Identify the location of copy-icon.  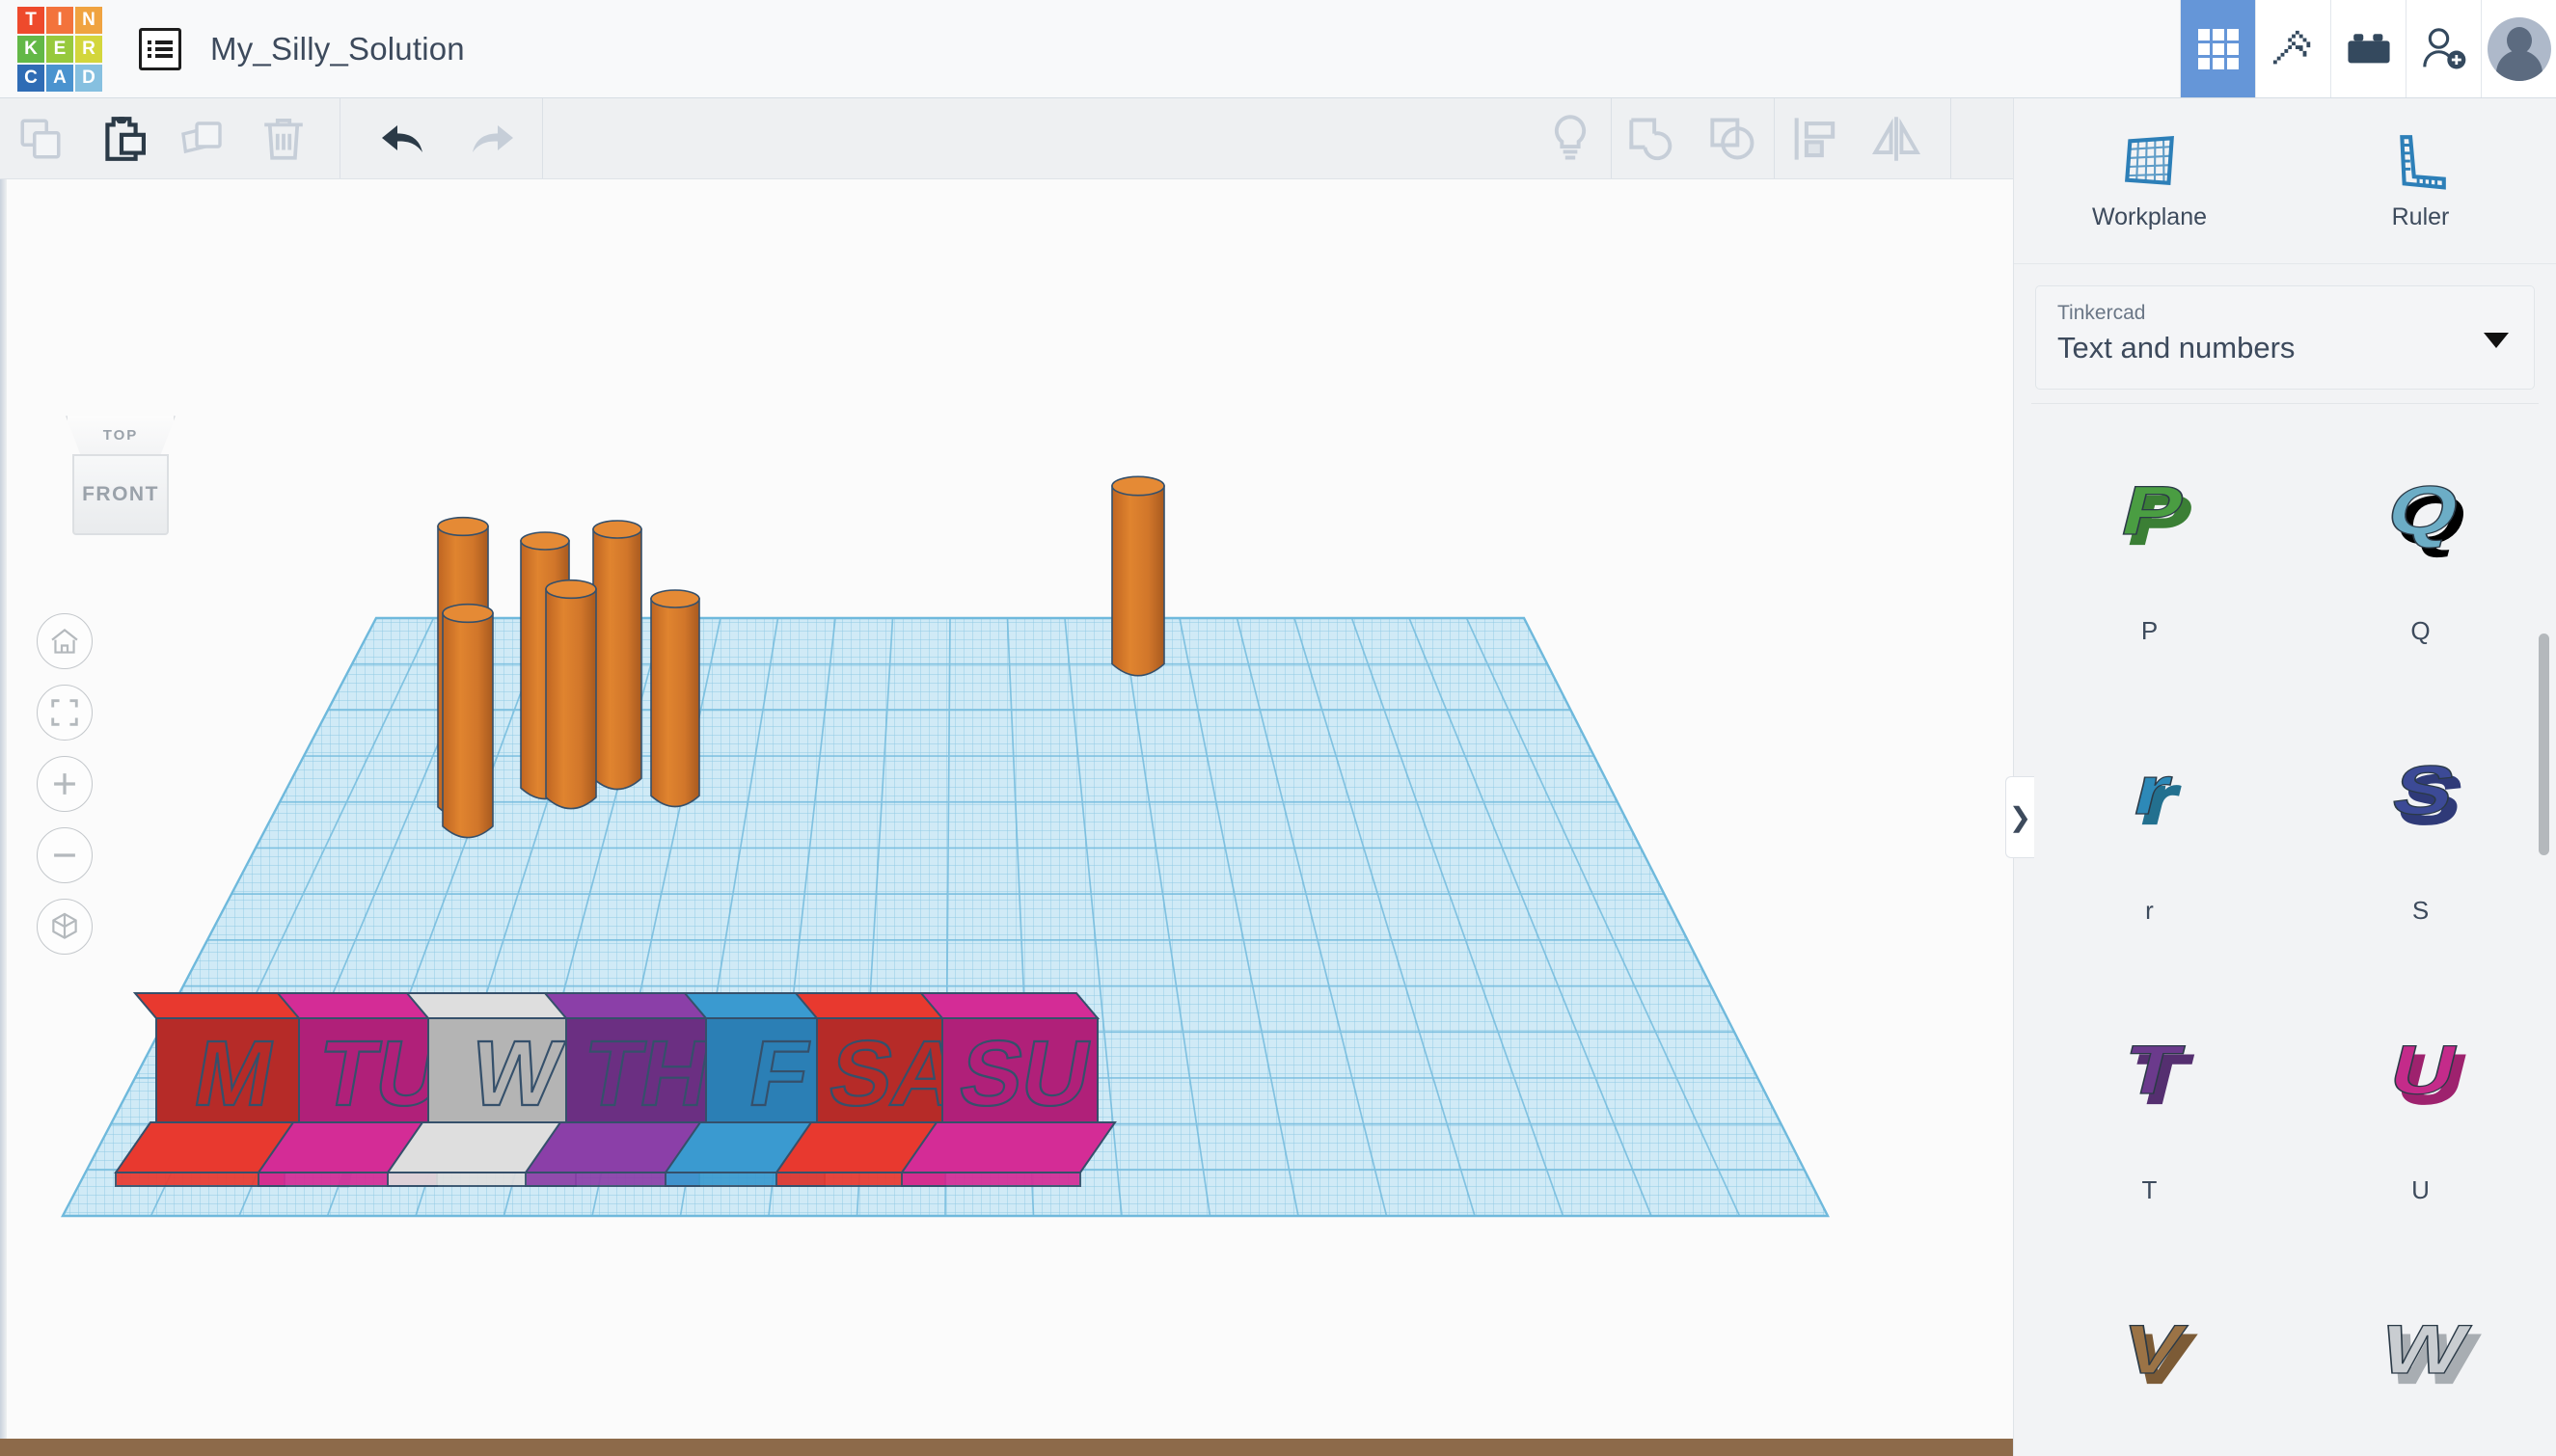
(41, 138).